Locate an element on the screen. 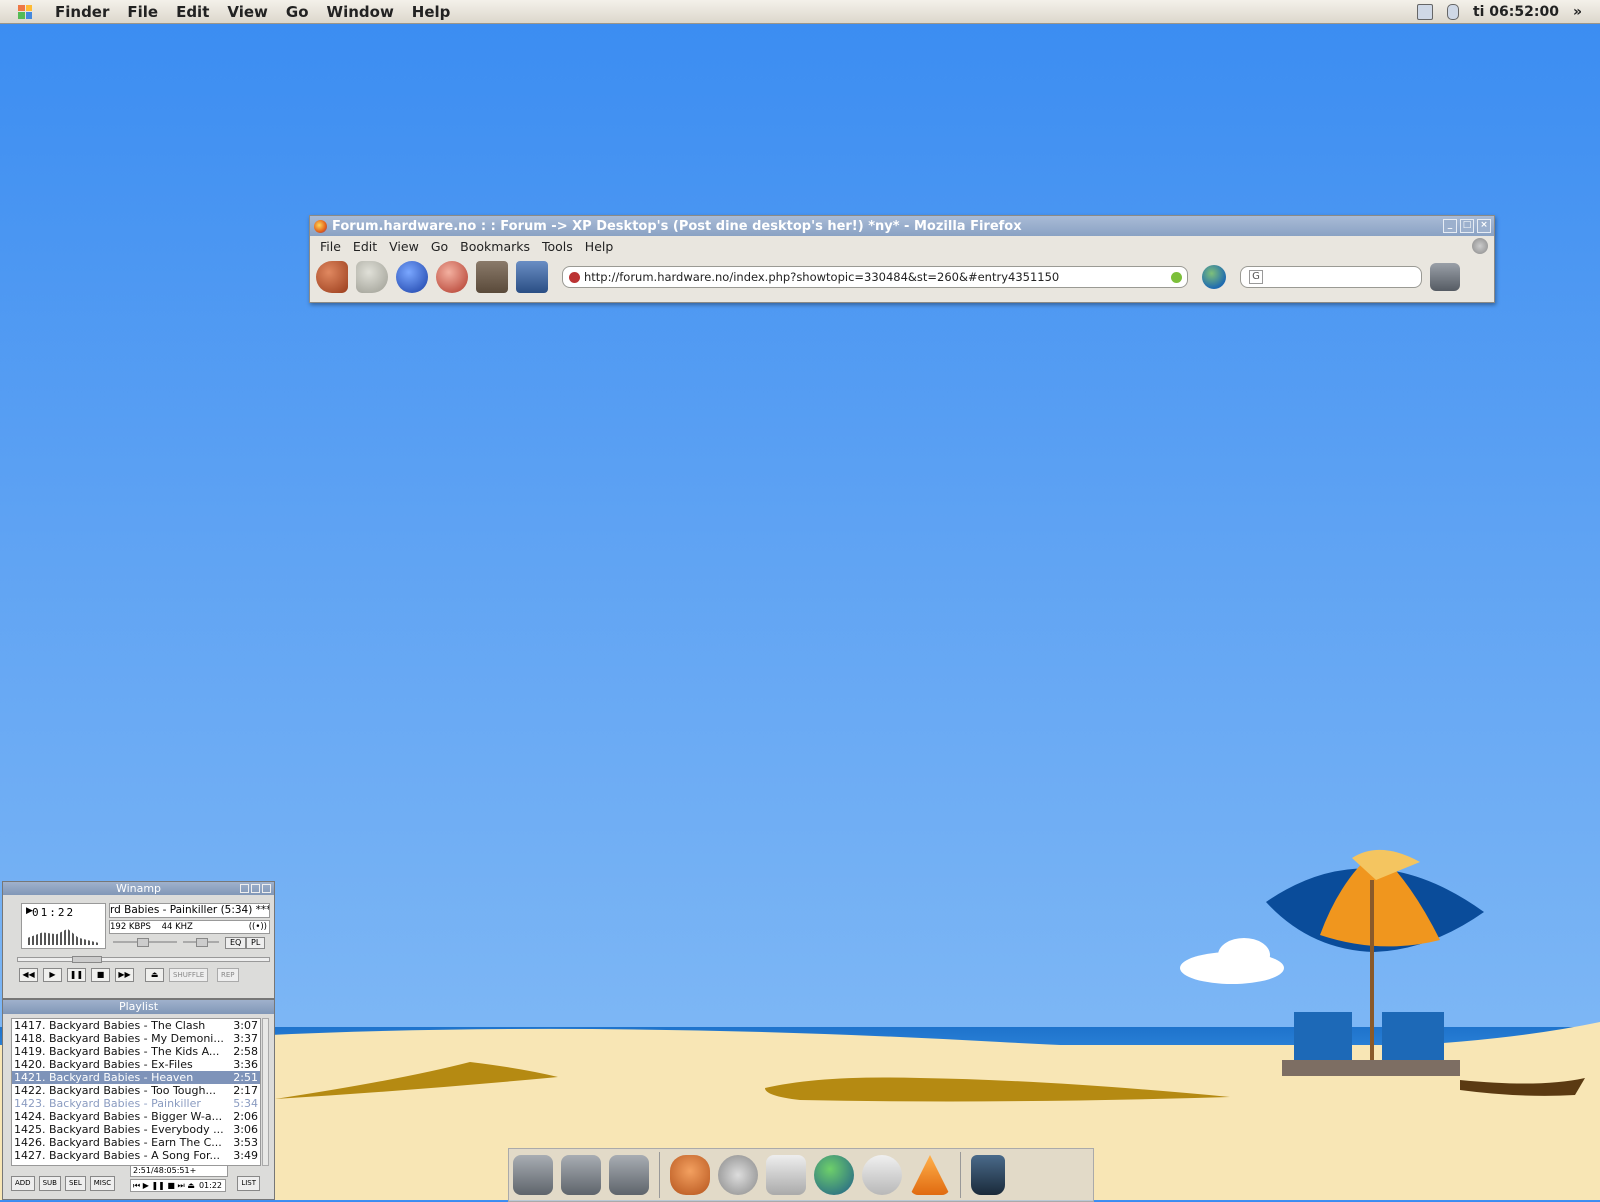  samplerate: 44 KHZ is located at coordinates (177, 927).